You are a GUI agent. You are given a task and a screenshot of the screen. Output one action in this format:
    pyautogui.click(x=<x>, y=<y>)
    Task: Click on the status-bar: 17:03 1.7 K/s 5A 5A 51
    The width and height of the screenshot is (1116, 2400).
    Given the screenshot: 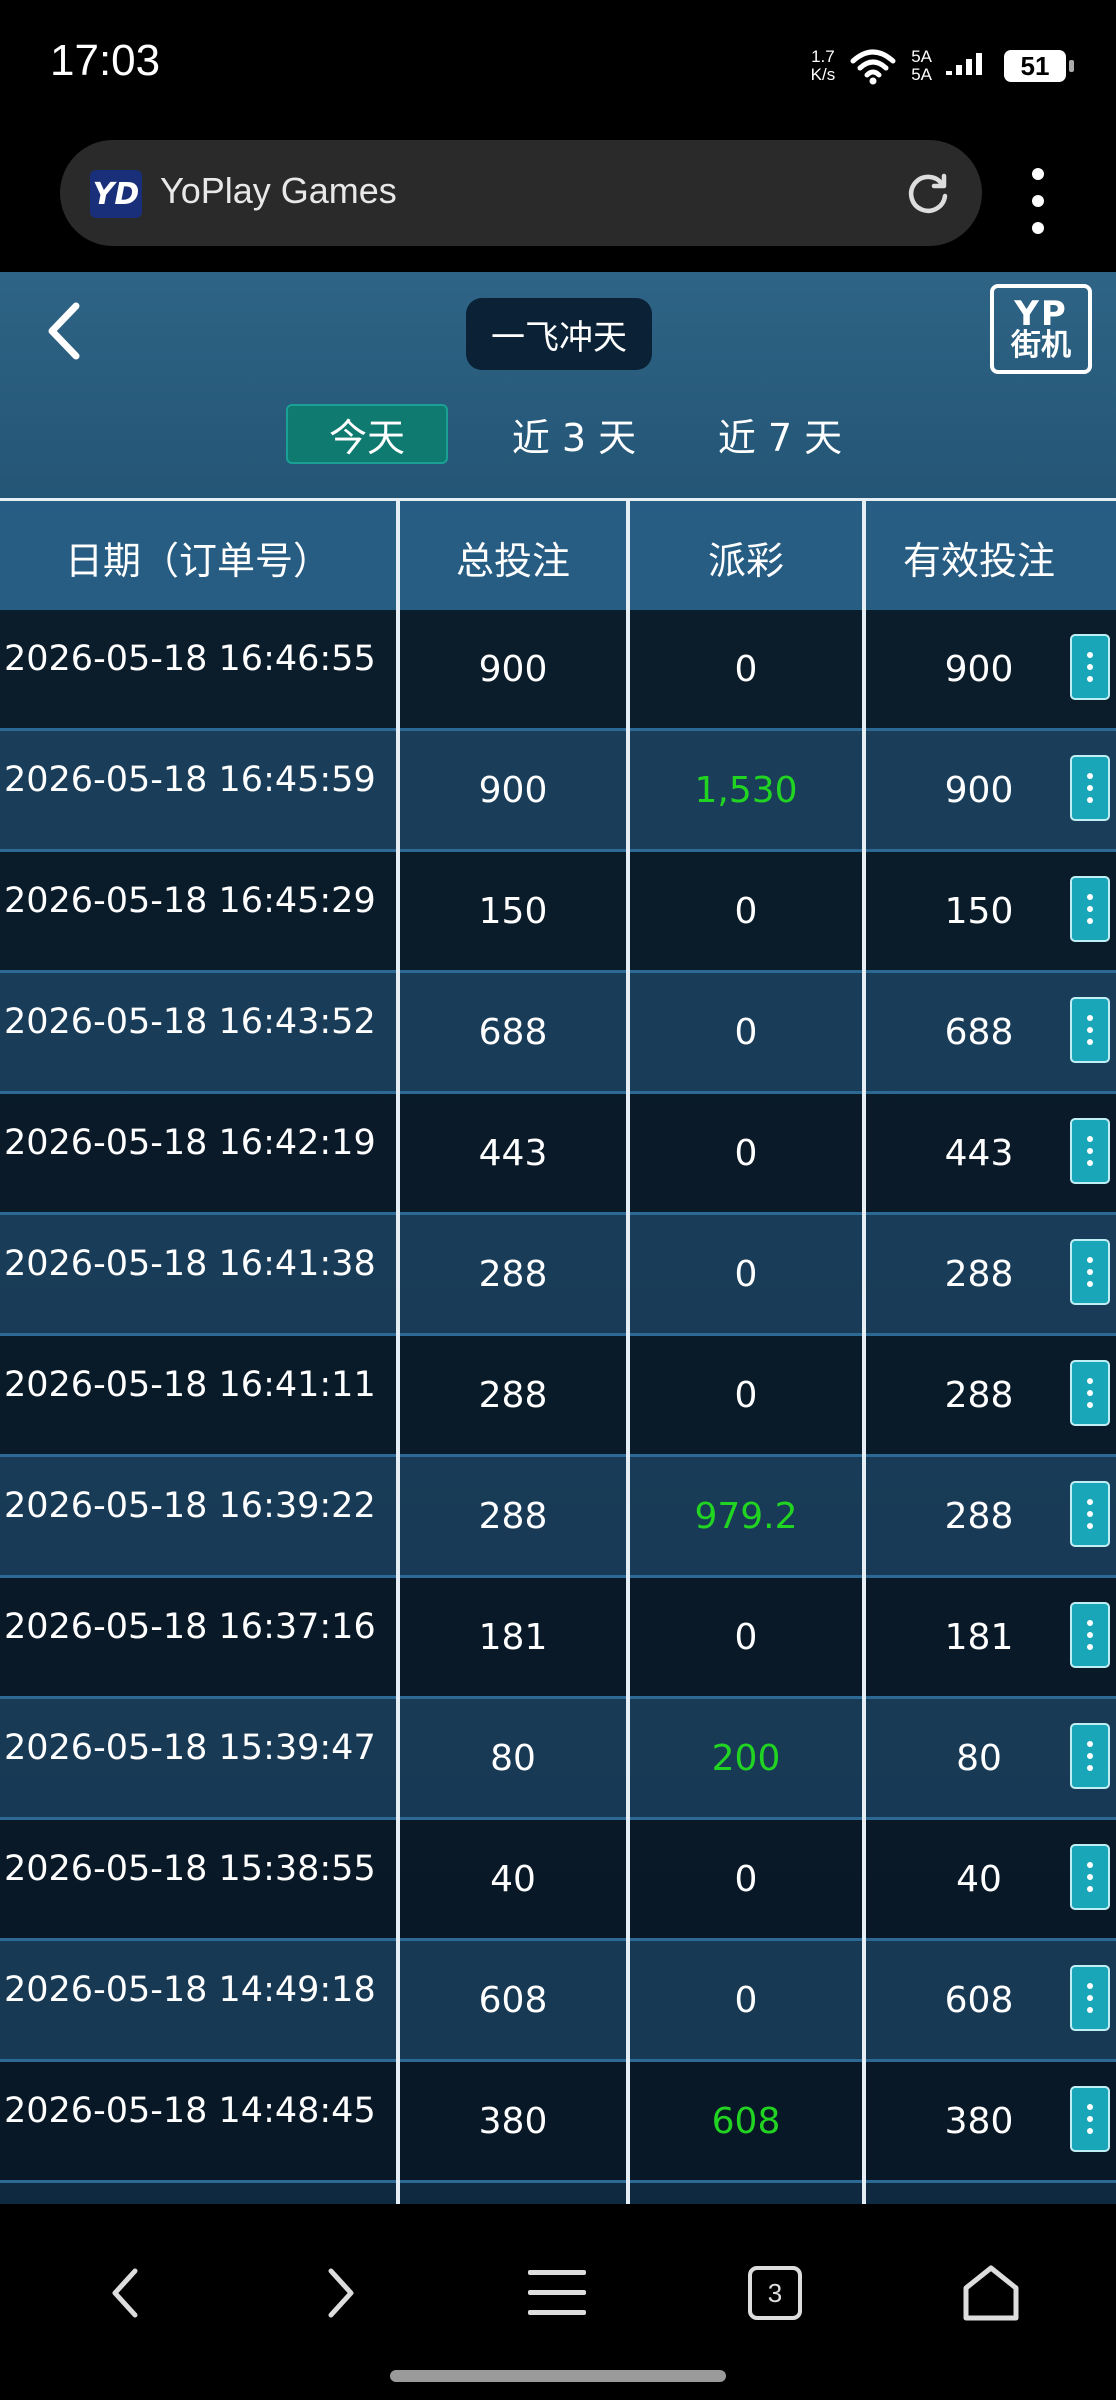 What is the action you would take?
    pyautogui.click(x=558, y=65)
    